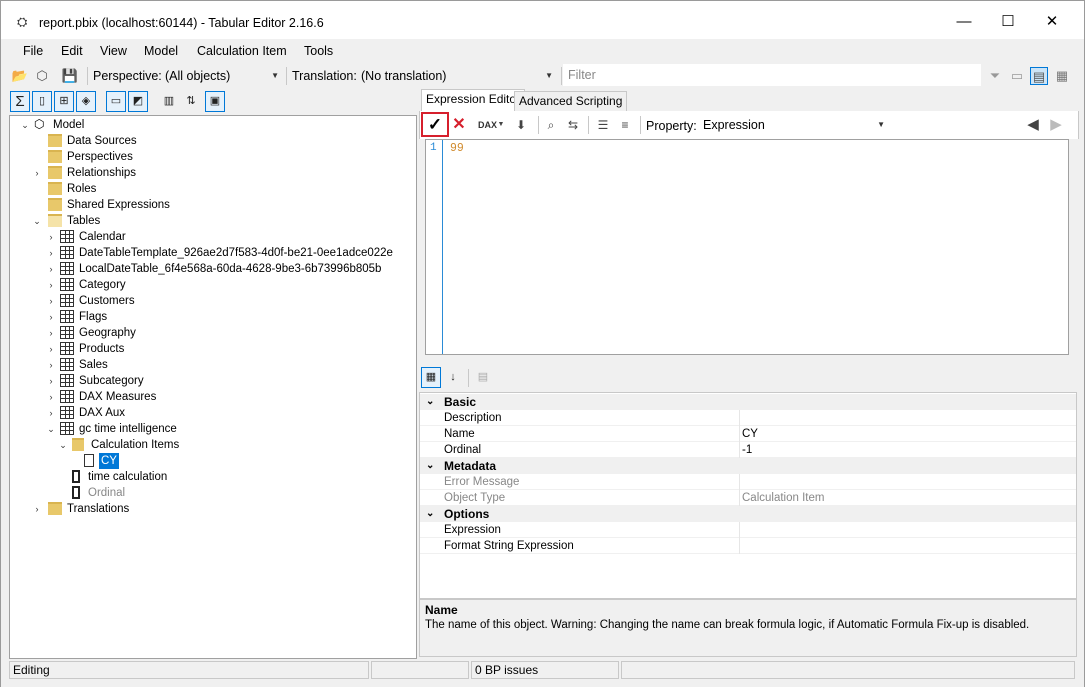 This screenshot has height=687, width=1085. Describe the element at coordinates (551, 125) in the screenshot. I see `find-icon: ⌕` at that location.